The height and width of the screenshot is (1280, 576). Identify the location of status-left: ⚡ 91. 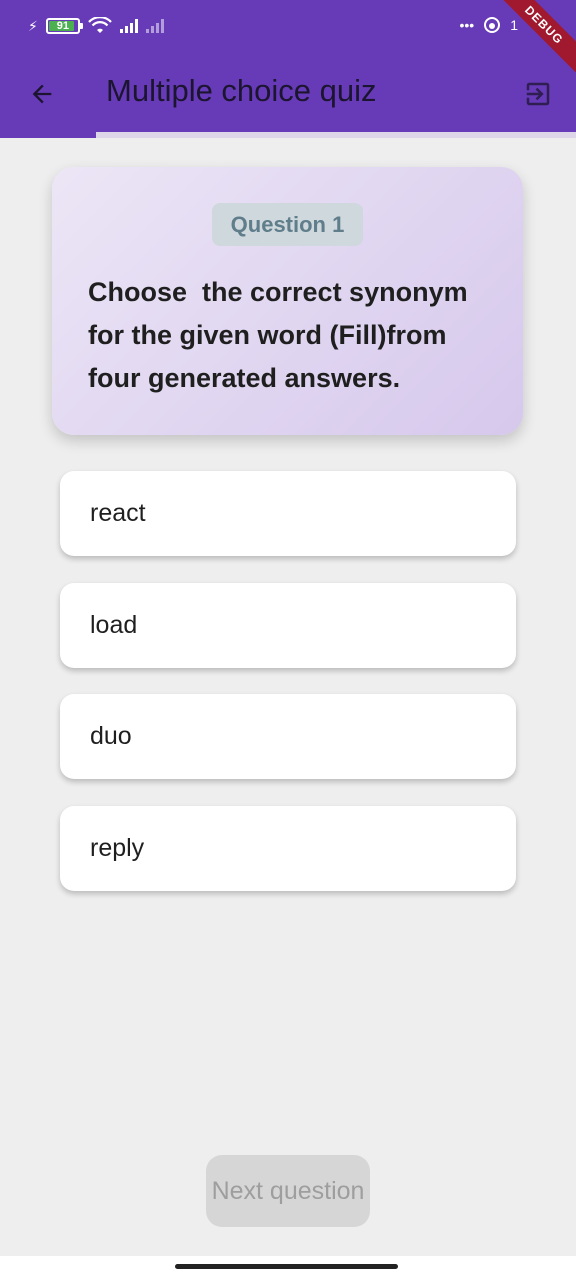
(96, 26).